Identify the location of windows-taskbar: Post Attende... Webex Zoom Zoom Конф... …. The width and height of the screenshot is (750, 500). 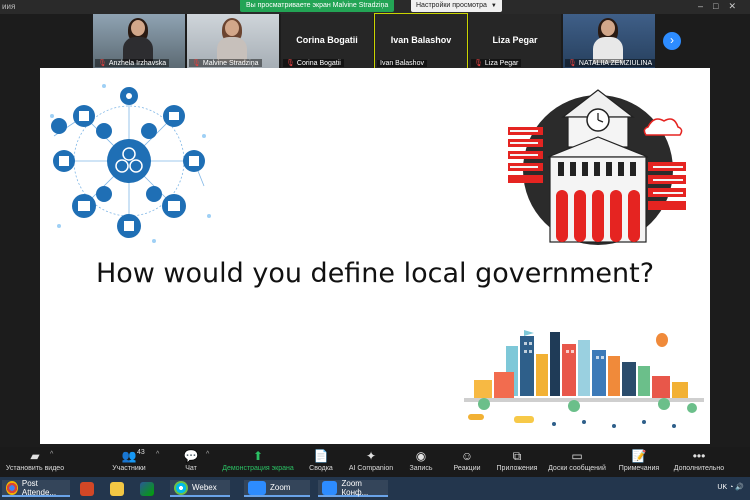
(375, 488).